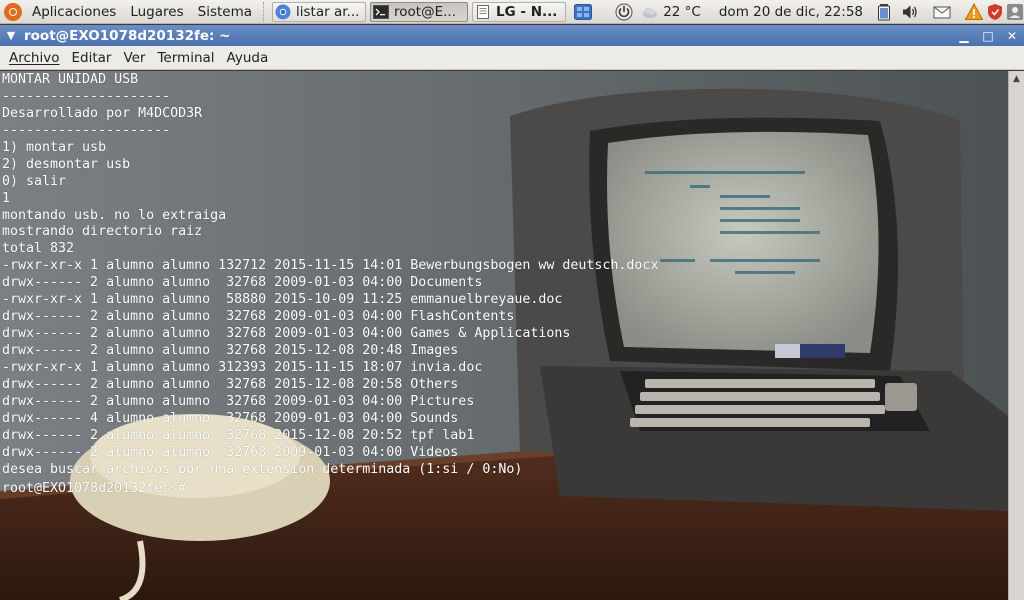 The width and height of the screenshot is (1024, 600). I want to click on terminal-line: 1, so click(6, 198).